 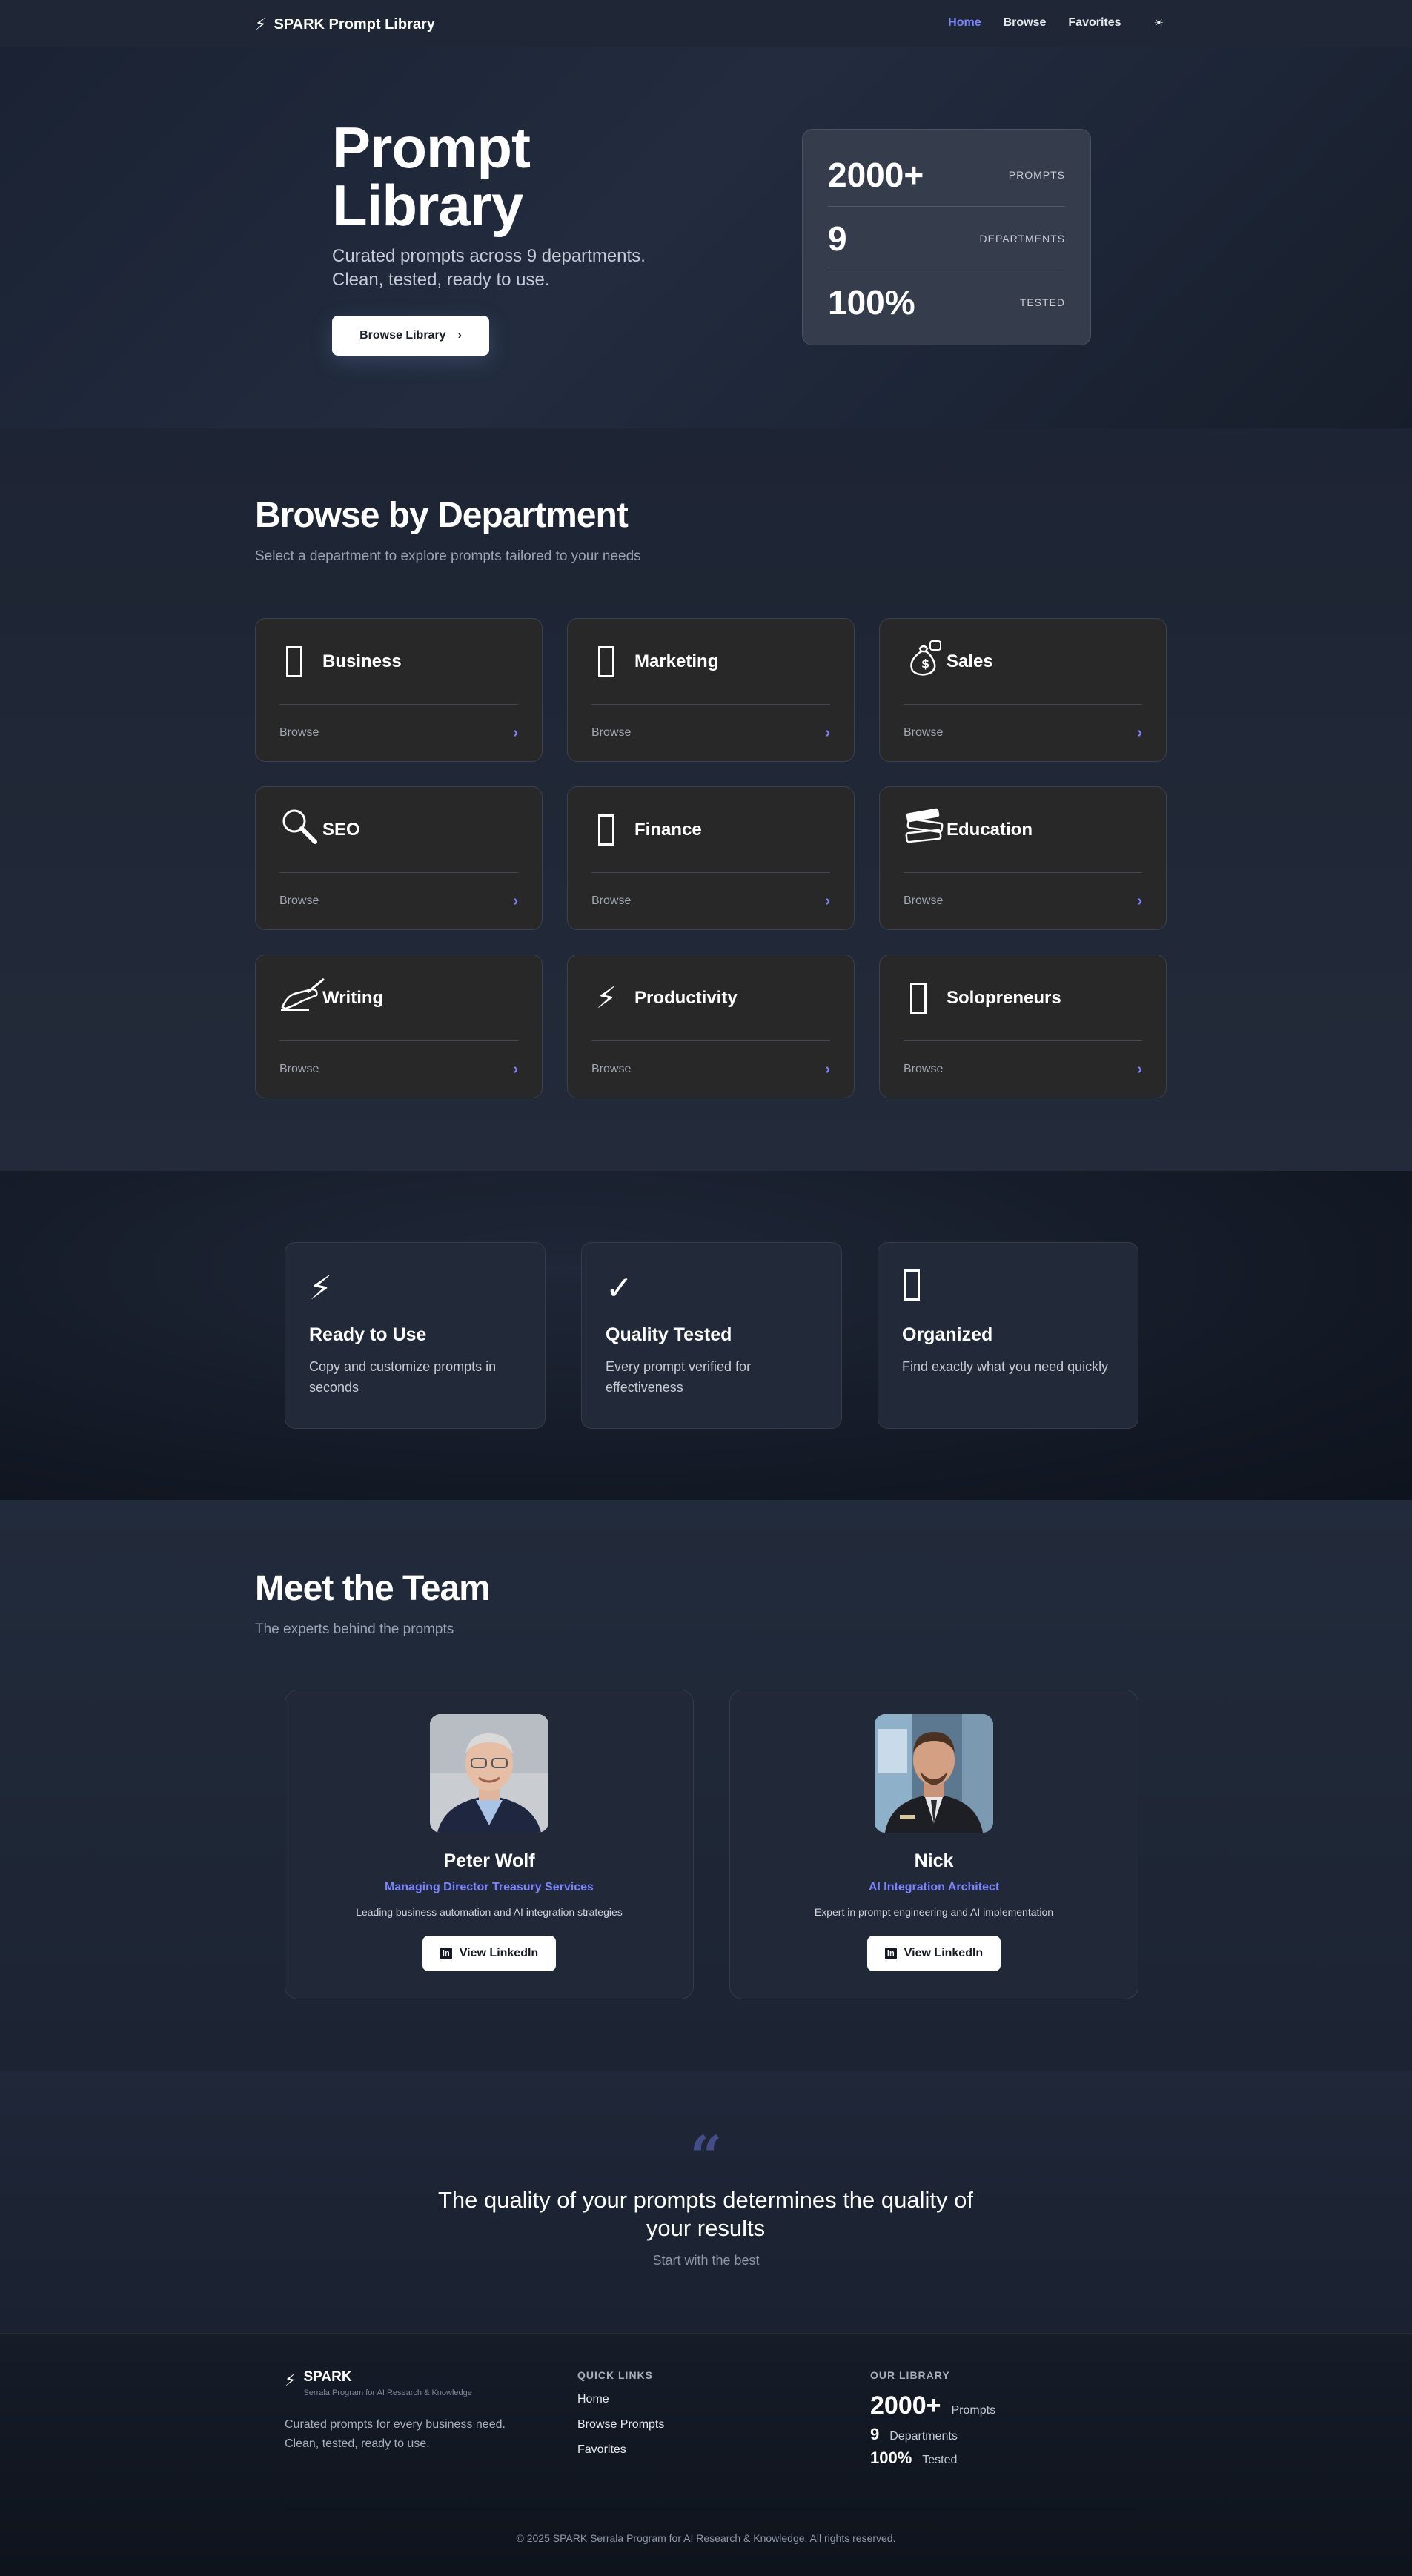 What do you see at coordinates (974, 2410) in the screenshot?
I see `footer-stat-label: Prompts` at bounding box center [974, 2410].